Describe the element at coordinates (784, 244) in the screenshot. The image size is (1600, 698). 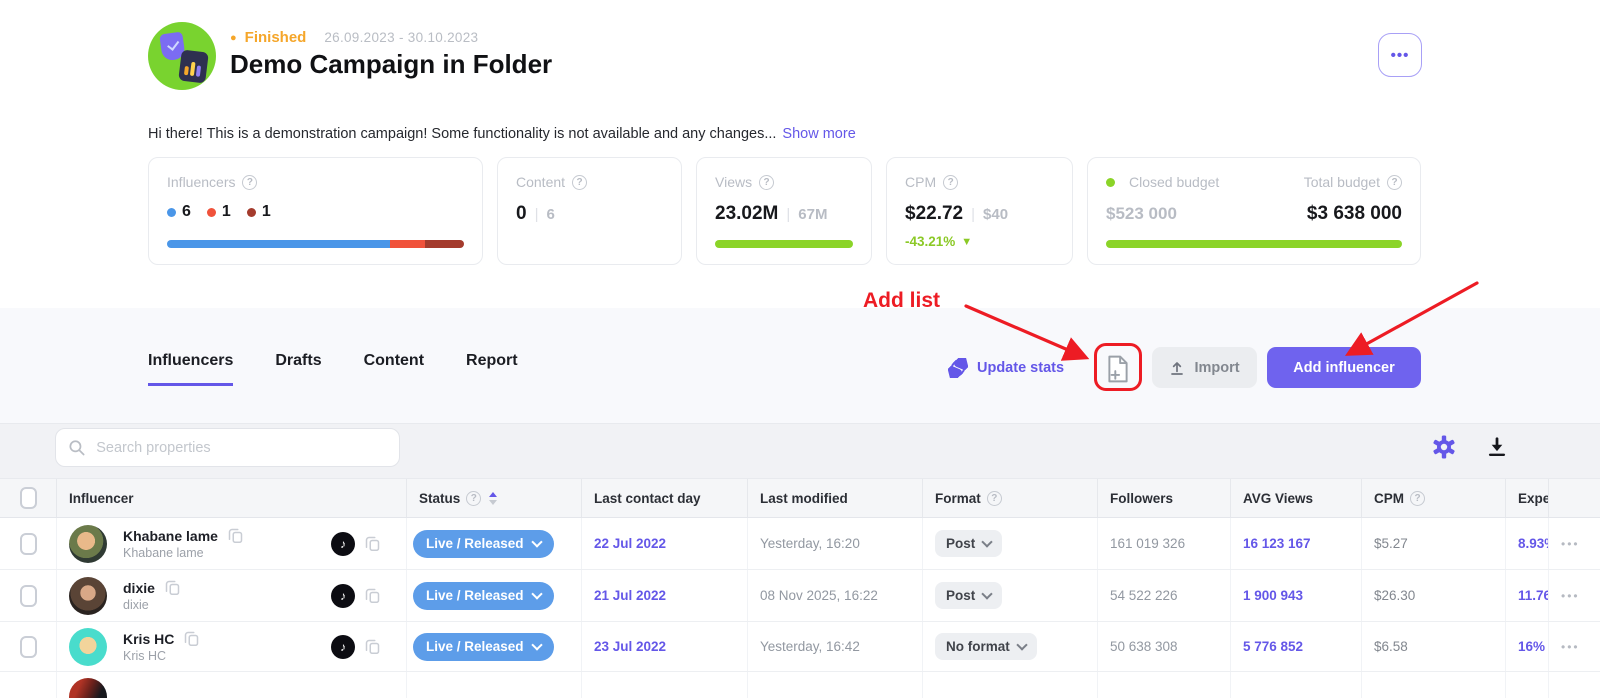
I see `views-progress-bar` at that location.